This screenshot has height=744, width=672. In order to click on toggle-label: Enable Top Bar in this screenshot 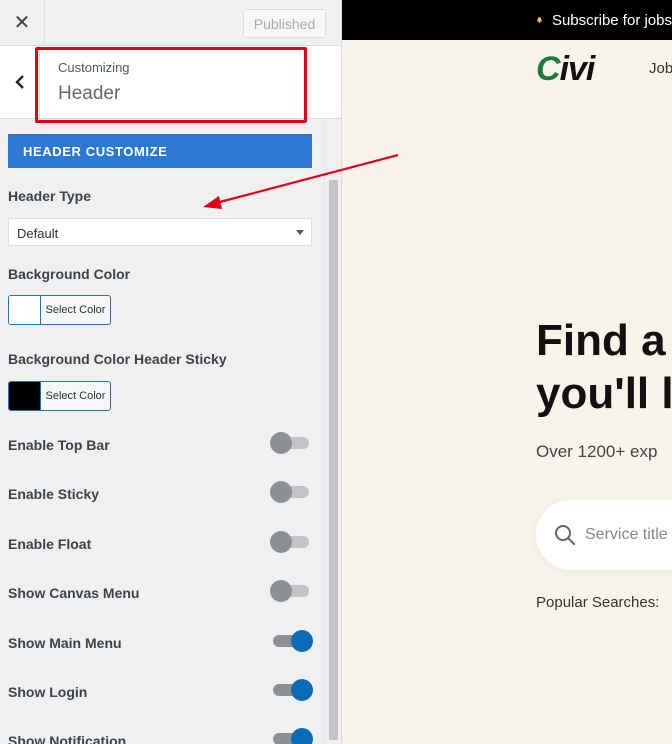, I will do `click(59, 445)`.